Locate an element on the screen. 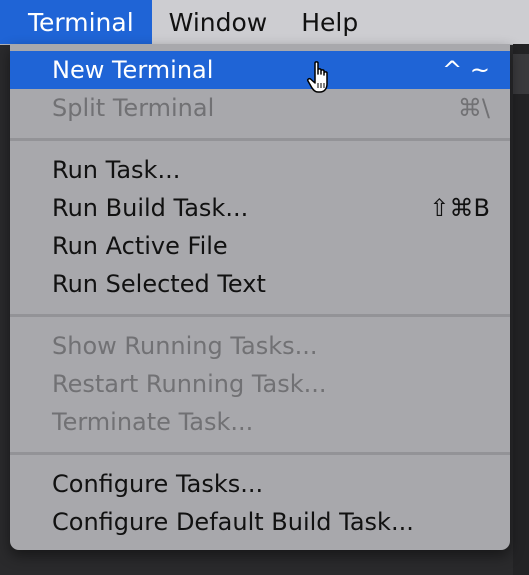 This screenshot has width=529, height=575. background-window-strip is located at coordinates (521, 74).